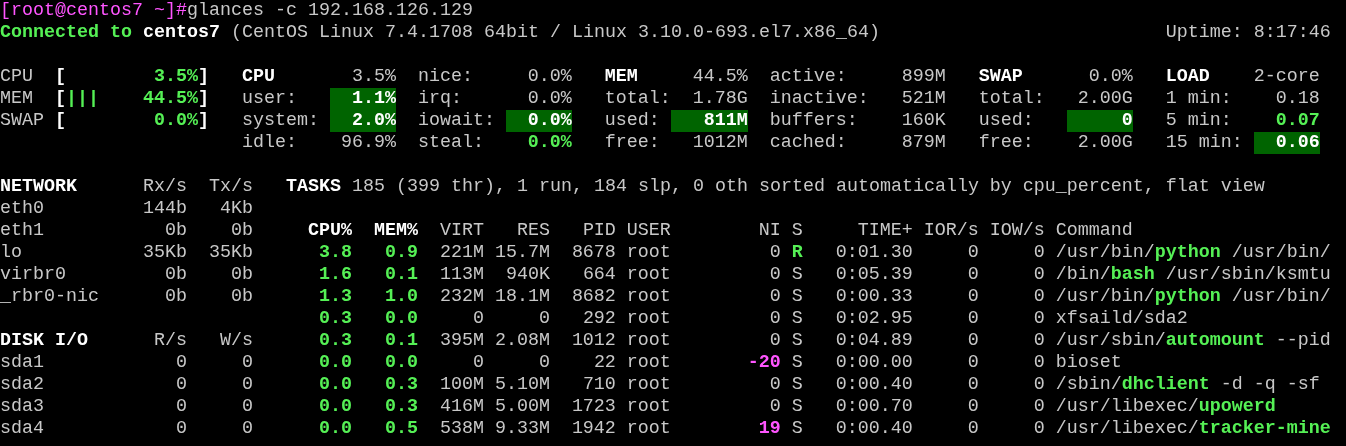 This screenshot has height=446, width=1346. What do you see at coordinates (873, 275) in the screenshot?
I see `table-cell-text: 0:05.39` at bounding box center [873, 275].